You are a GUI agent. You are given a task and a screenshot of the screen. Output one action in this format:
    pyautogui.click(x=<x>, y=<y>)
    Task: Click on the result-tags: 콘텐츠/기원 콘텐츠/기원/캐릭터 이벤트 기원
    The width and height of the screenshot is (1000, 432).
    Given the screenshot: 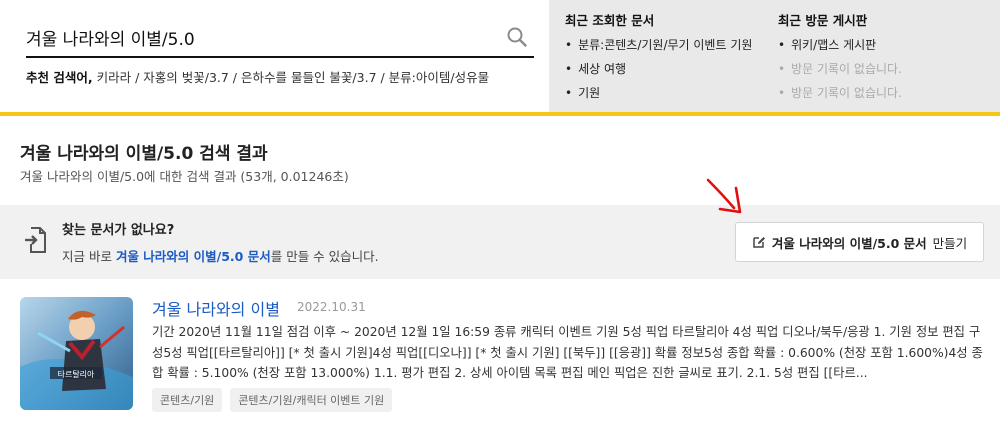 What is the action you would take?
    pyautogui.click(x=272, y=400)
    